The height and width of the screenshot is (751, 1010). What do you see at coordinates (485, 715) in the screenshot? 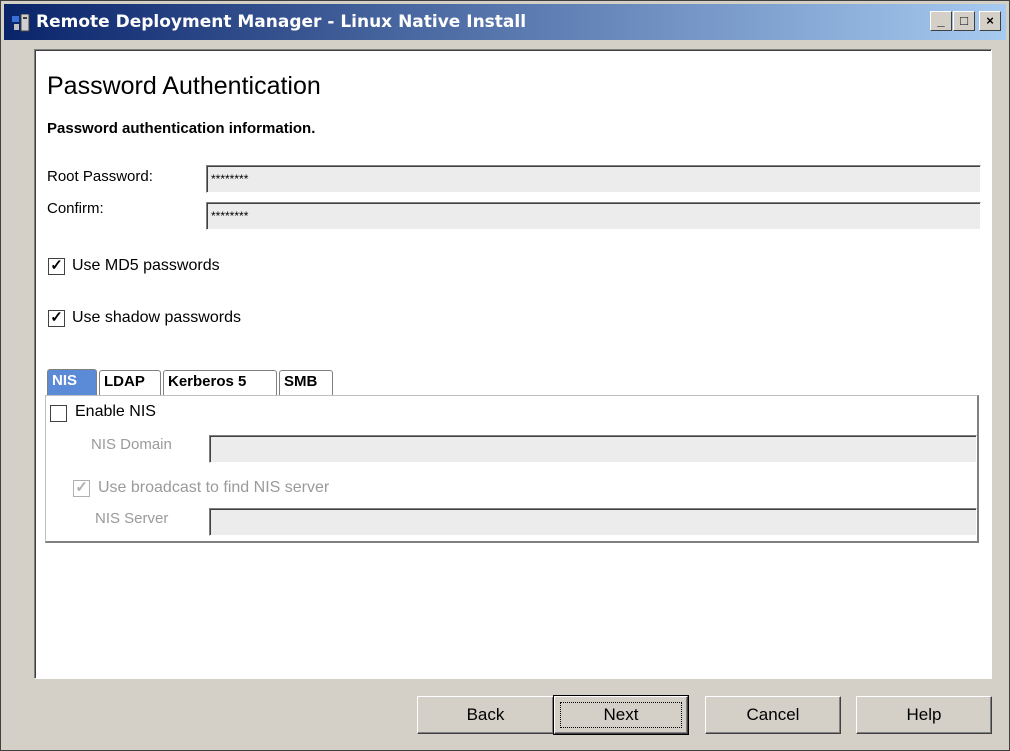
I see `back-button: Back` at bounding box center [485, 715].